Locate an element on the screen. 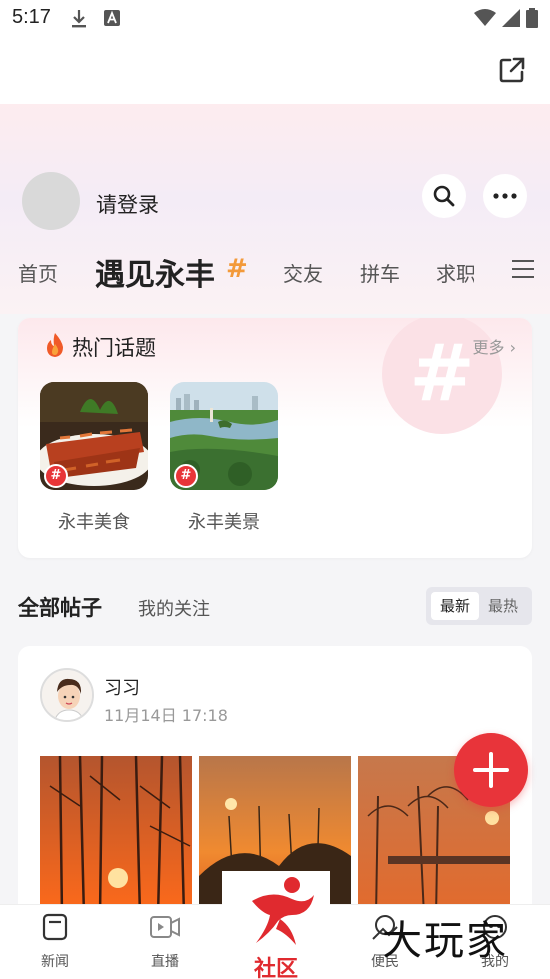 This screenshot has height=979, width=550. hot-topics-title: 热门话题 is located at coordinates (114, 348).